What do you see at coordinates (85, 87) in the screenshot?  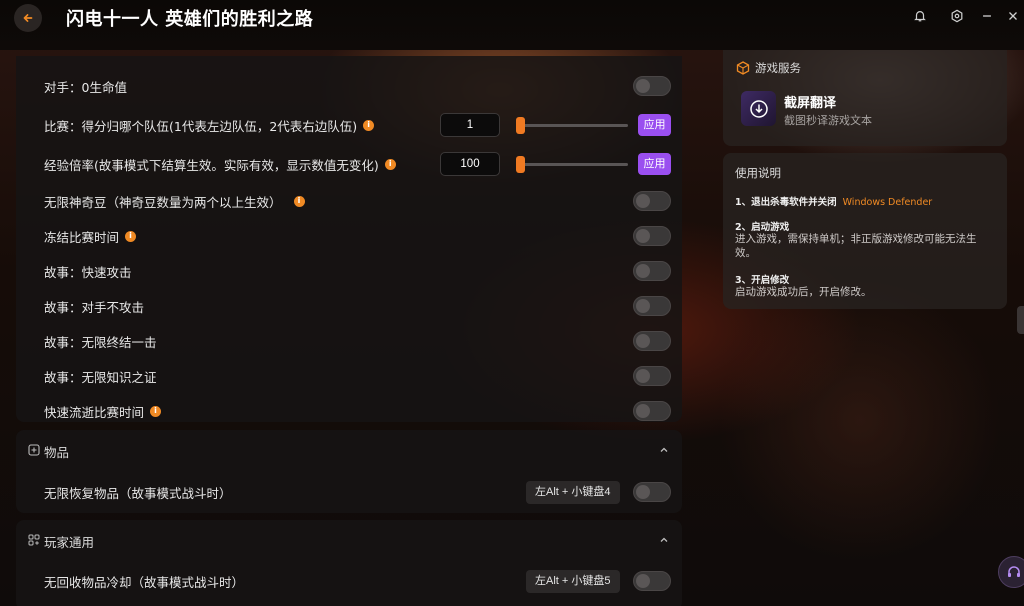 I see `option-label: 对手：0生命值` at bounding box center [85, 87].